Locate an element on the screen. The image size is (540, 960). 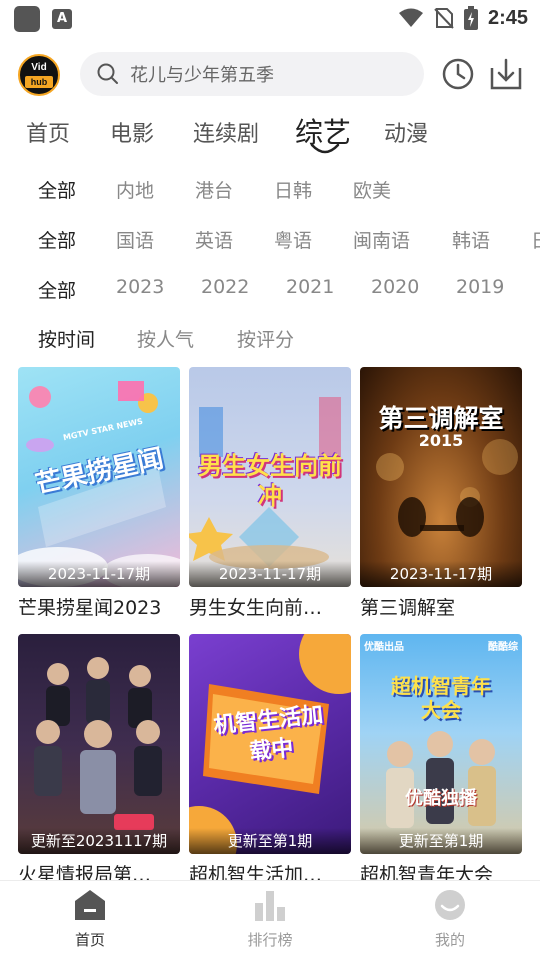
filter-lang-minnan: 闽南语 is located at coordinates (381, 239).